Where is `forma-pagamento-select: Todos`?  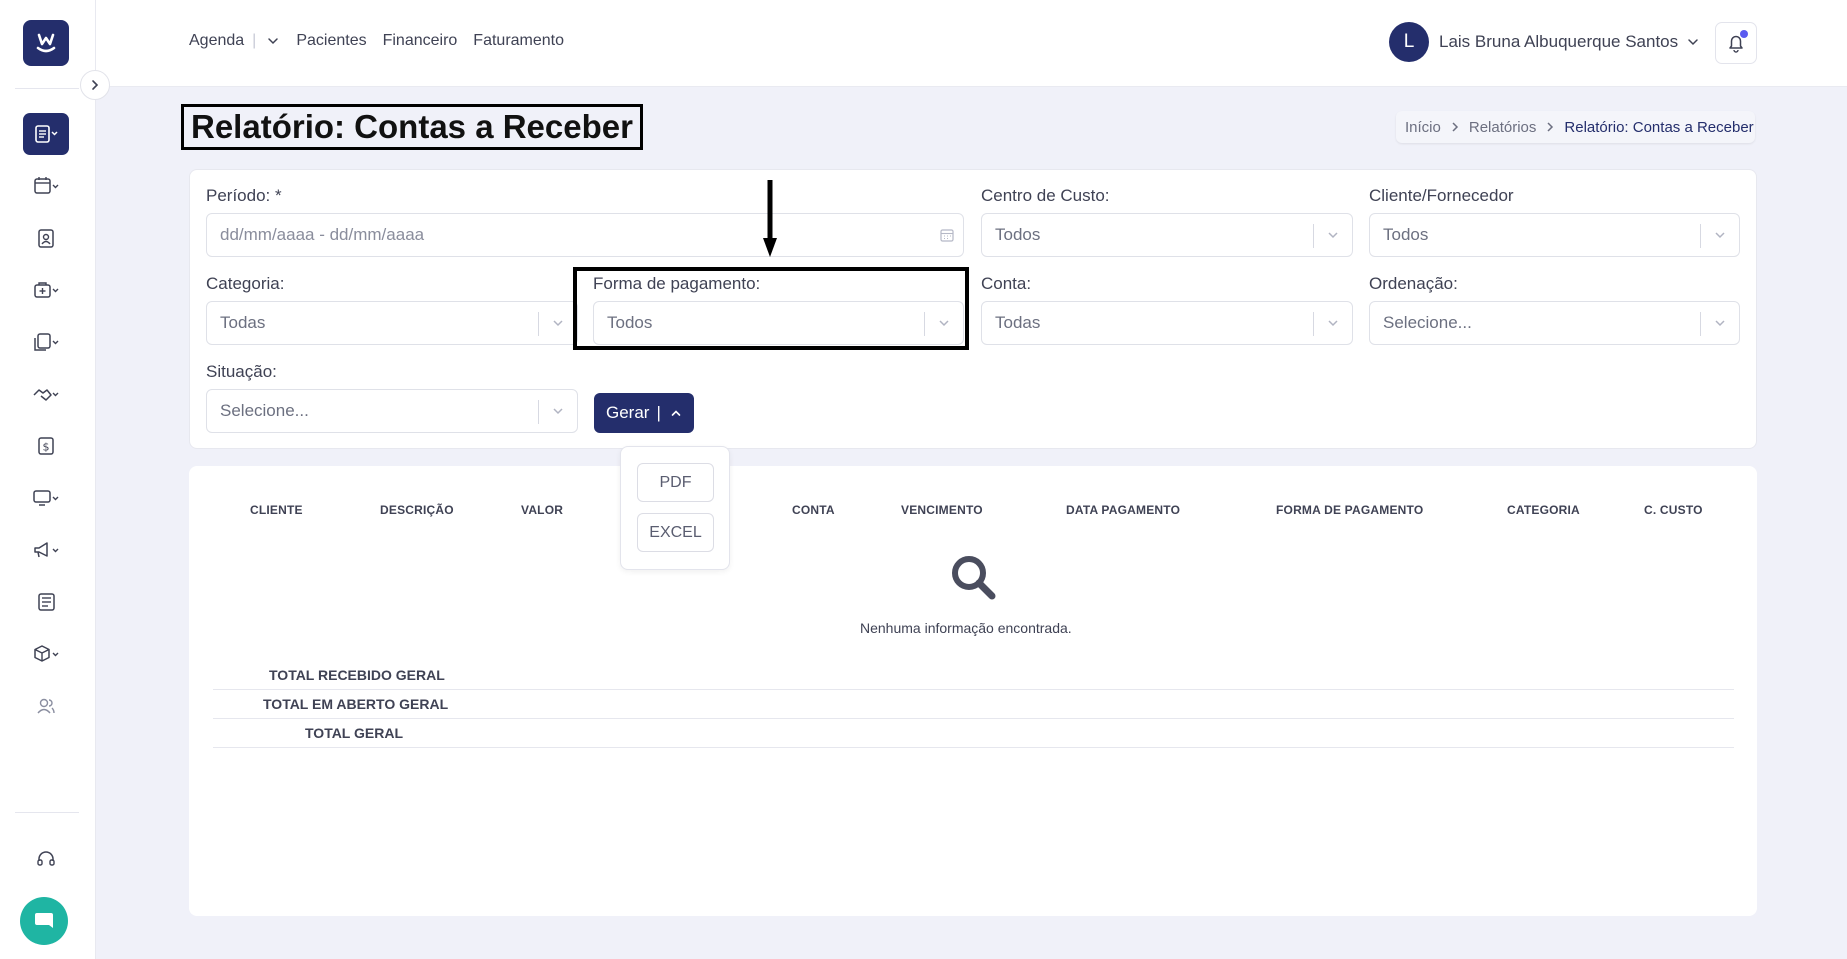
forma-pagamento-select: Todos is located at coordinates (778, 323).